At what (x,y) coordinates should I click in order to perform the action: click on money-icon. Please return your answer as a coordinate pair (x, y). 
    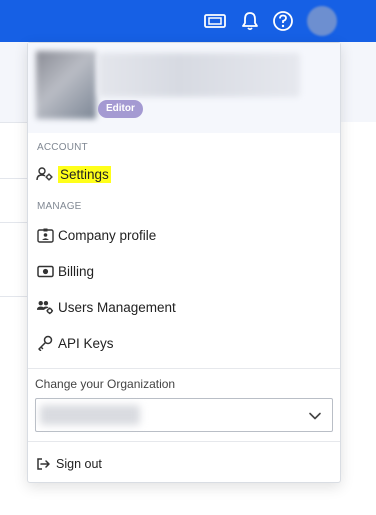
    Looking at the image, I should click on (45, 271).